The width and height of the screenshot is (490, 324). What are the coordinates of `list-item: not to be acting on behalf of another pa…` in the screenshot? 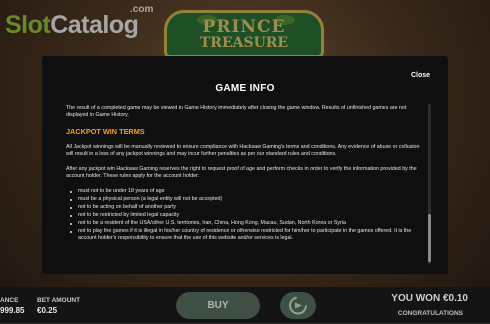 It's located at (246, 207).